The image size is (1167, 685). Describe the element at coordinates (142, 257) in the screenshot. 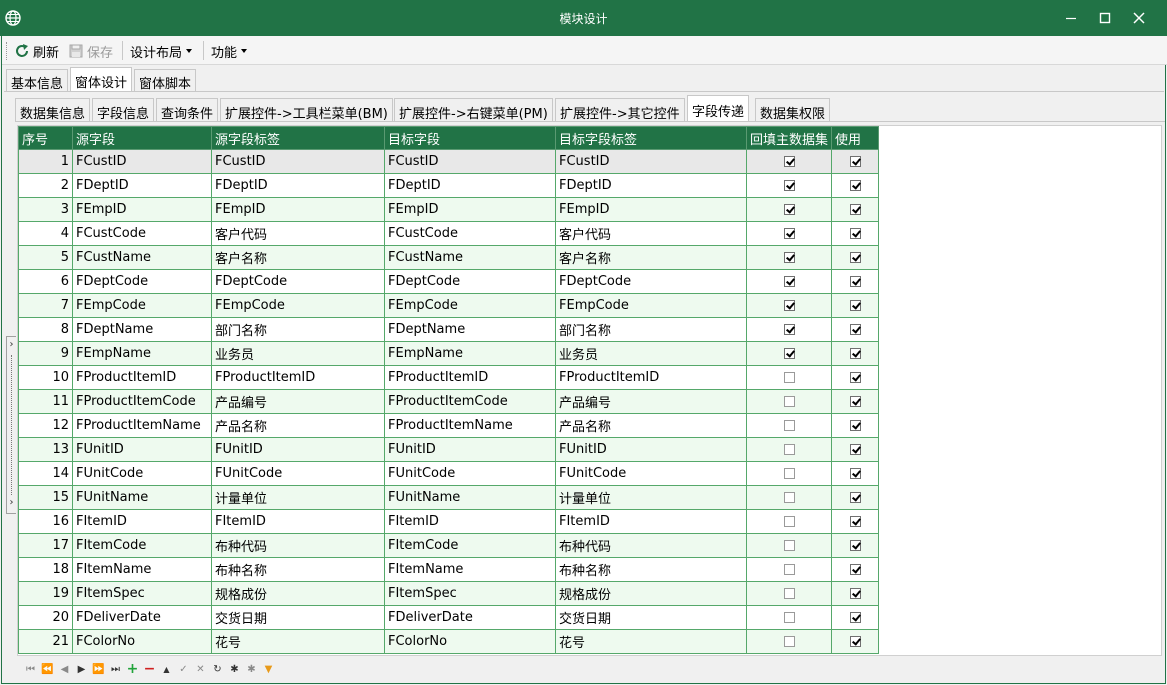

I see `cell-source-field: FCustName` at that location.